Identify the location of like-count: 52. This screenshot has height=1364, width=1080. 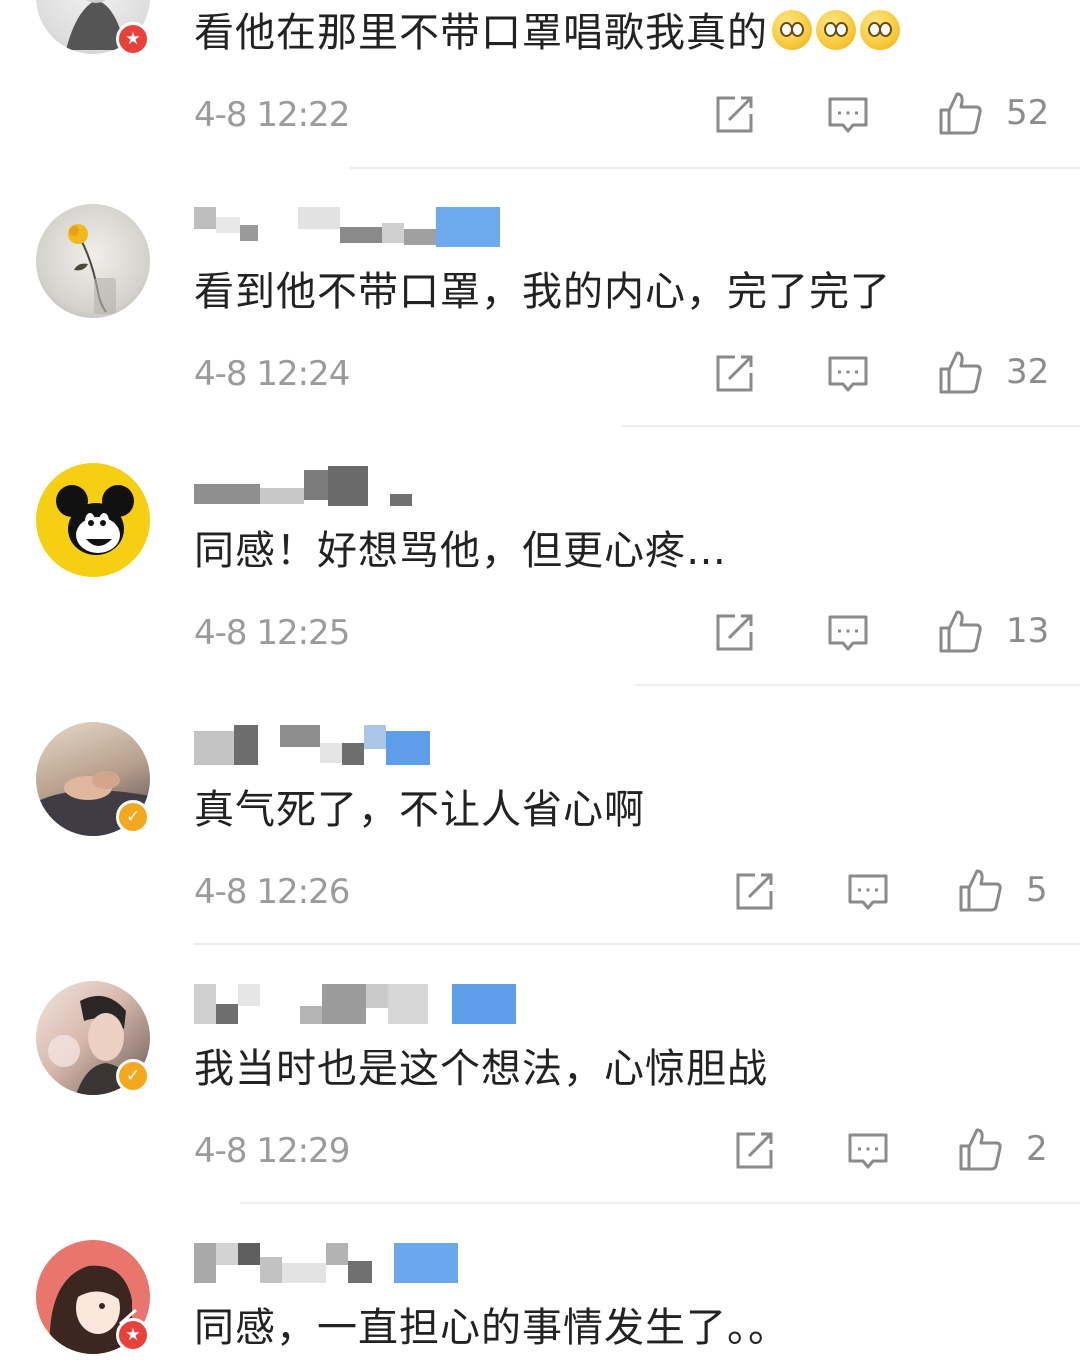
(1028, 113).